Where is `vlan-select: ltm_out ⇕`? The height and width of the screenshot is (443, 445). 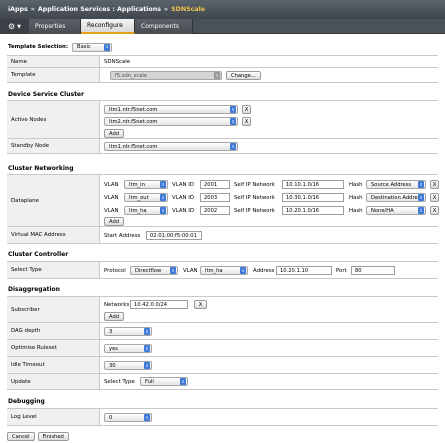 vlan-select: ltm_out ⇕ is located at coordinates (146, 197).